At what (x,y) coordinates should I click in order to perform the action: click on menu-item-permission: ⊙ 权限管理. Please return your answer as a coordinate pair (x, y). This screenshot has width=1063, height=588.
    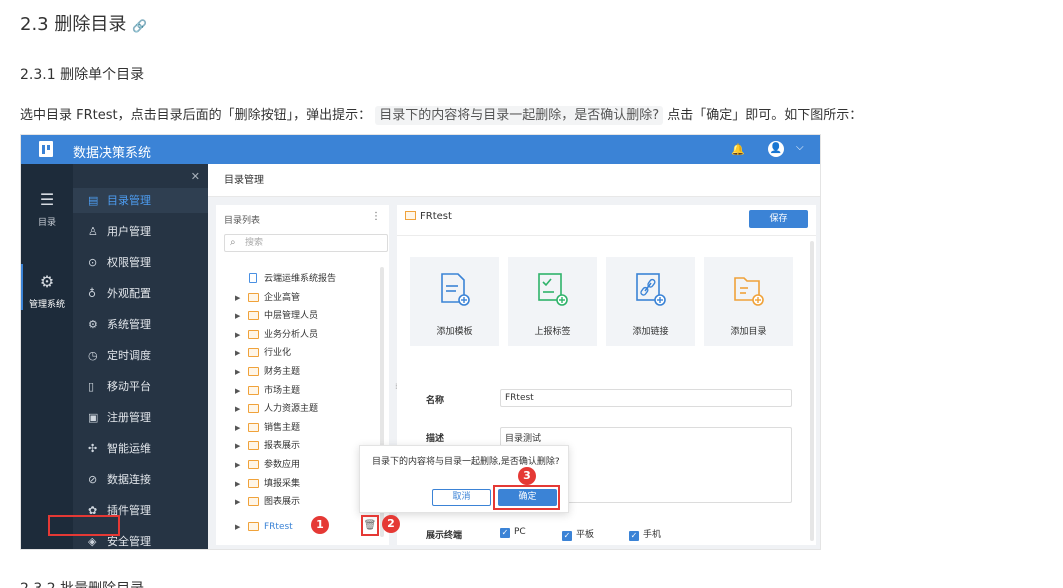
    Looking at the image, I should click on (140, 262).